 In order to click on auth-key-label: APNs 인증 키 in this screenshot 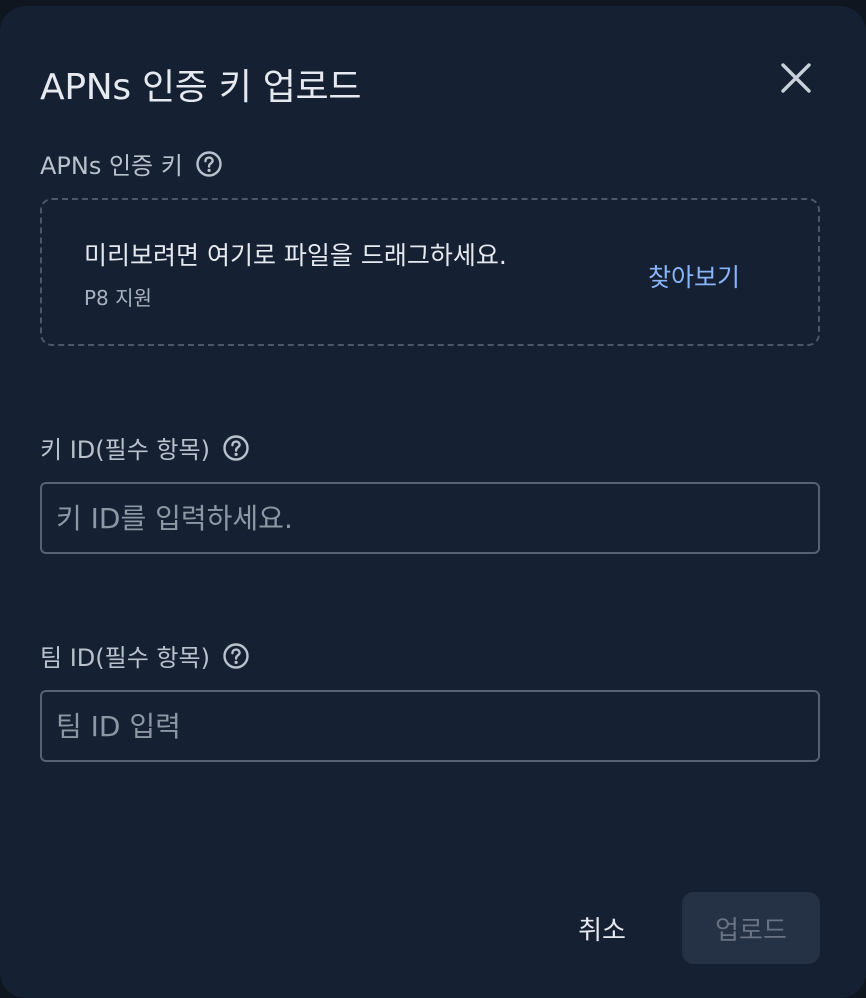, I will do `click(111, 166)`.